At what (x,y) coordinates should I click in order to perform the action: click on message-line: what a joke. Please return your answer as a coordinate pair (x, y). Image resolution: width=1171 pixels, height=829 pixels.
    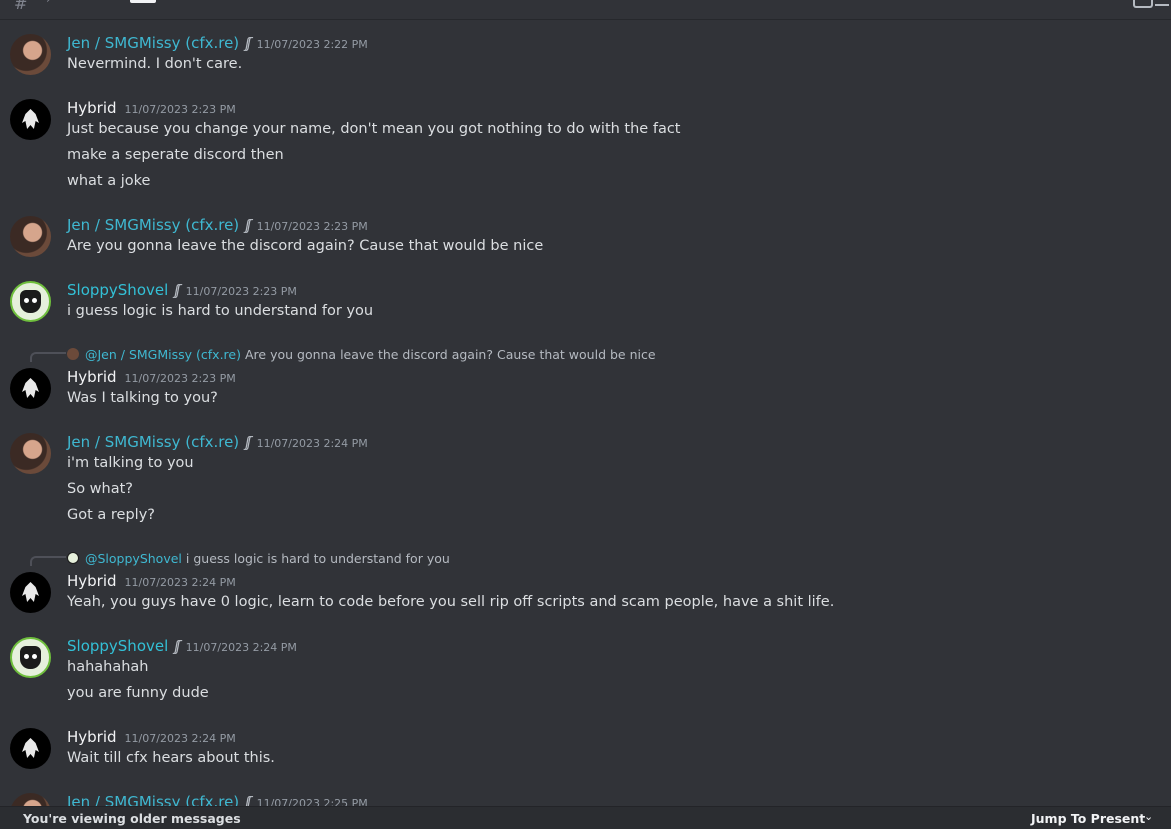
    Looking at the image, I should click on (109, 181).